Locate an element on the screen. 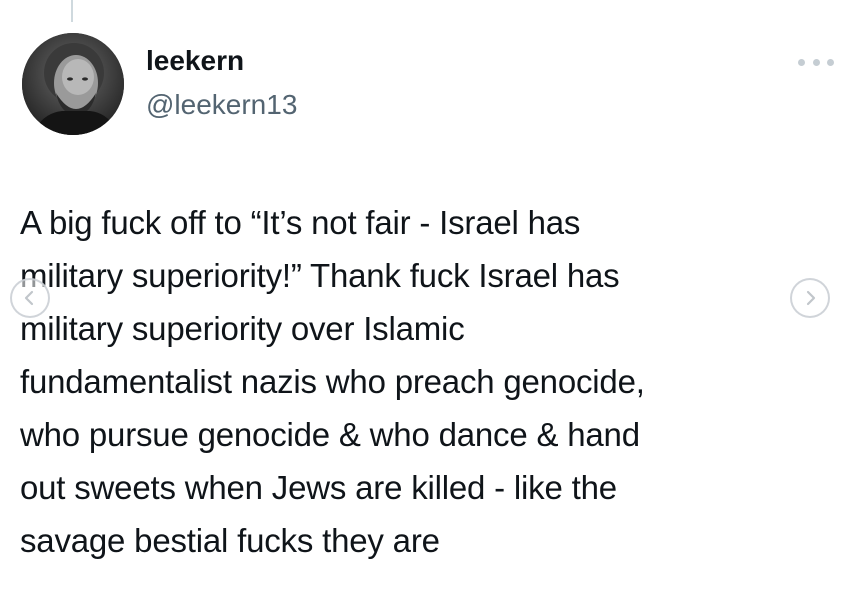 The image size is (850, 598). author-handle: @leekern13 is located at coordinates (221, 105).